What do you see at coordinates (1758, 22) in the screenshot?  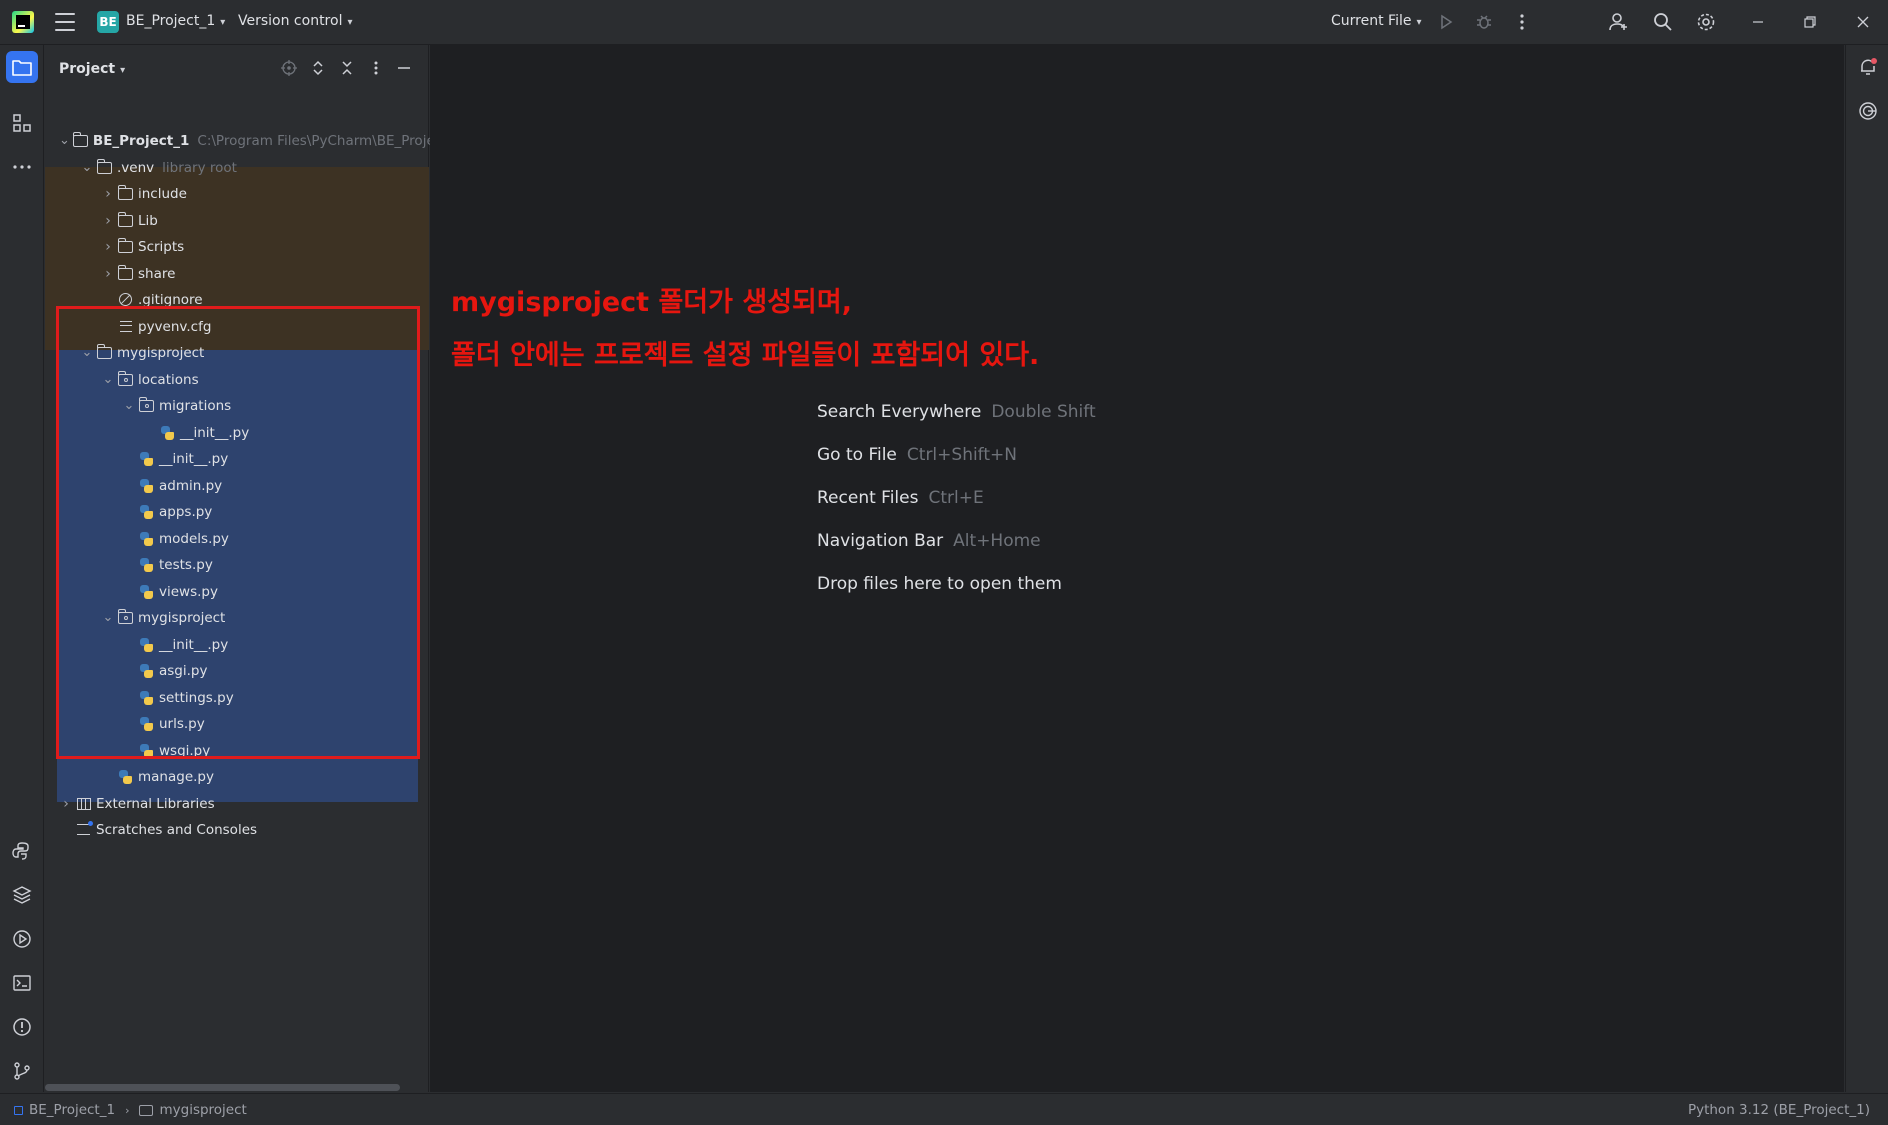 I see `minimize-icon` at bounding box center [1758, 22].